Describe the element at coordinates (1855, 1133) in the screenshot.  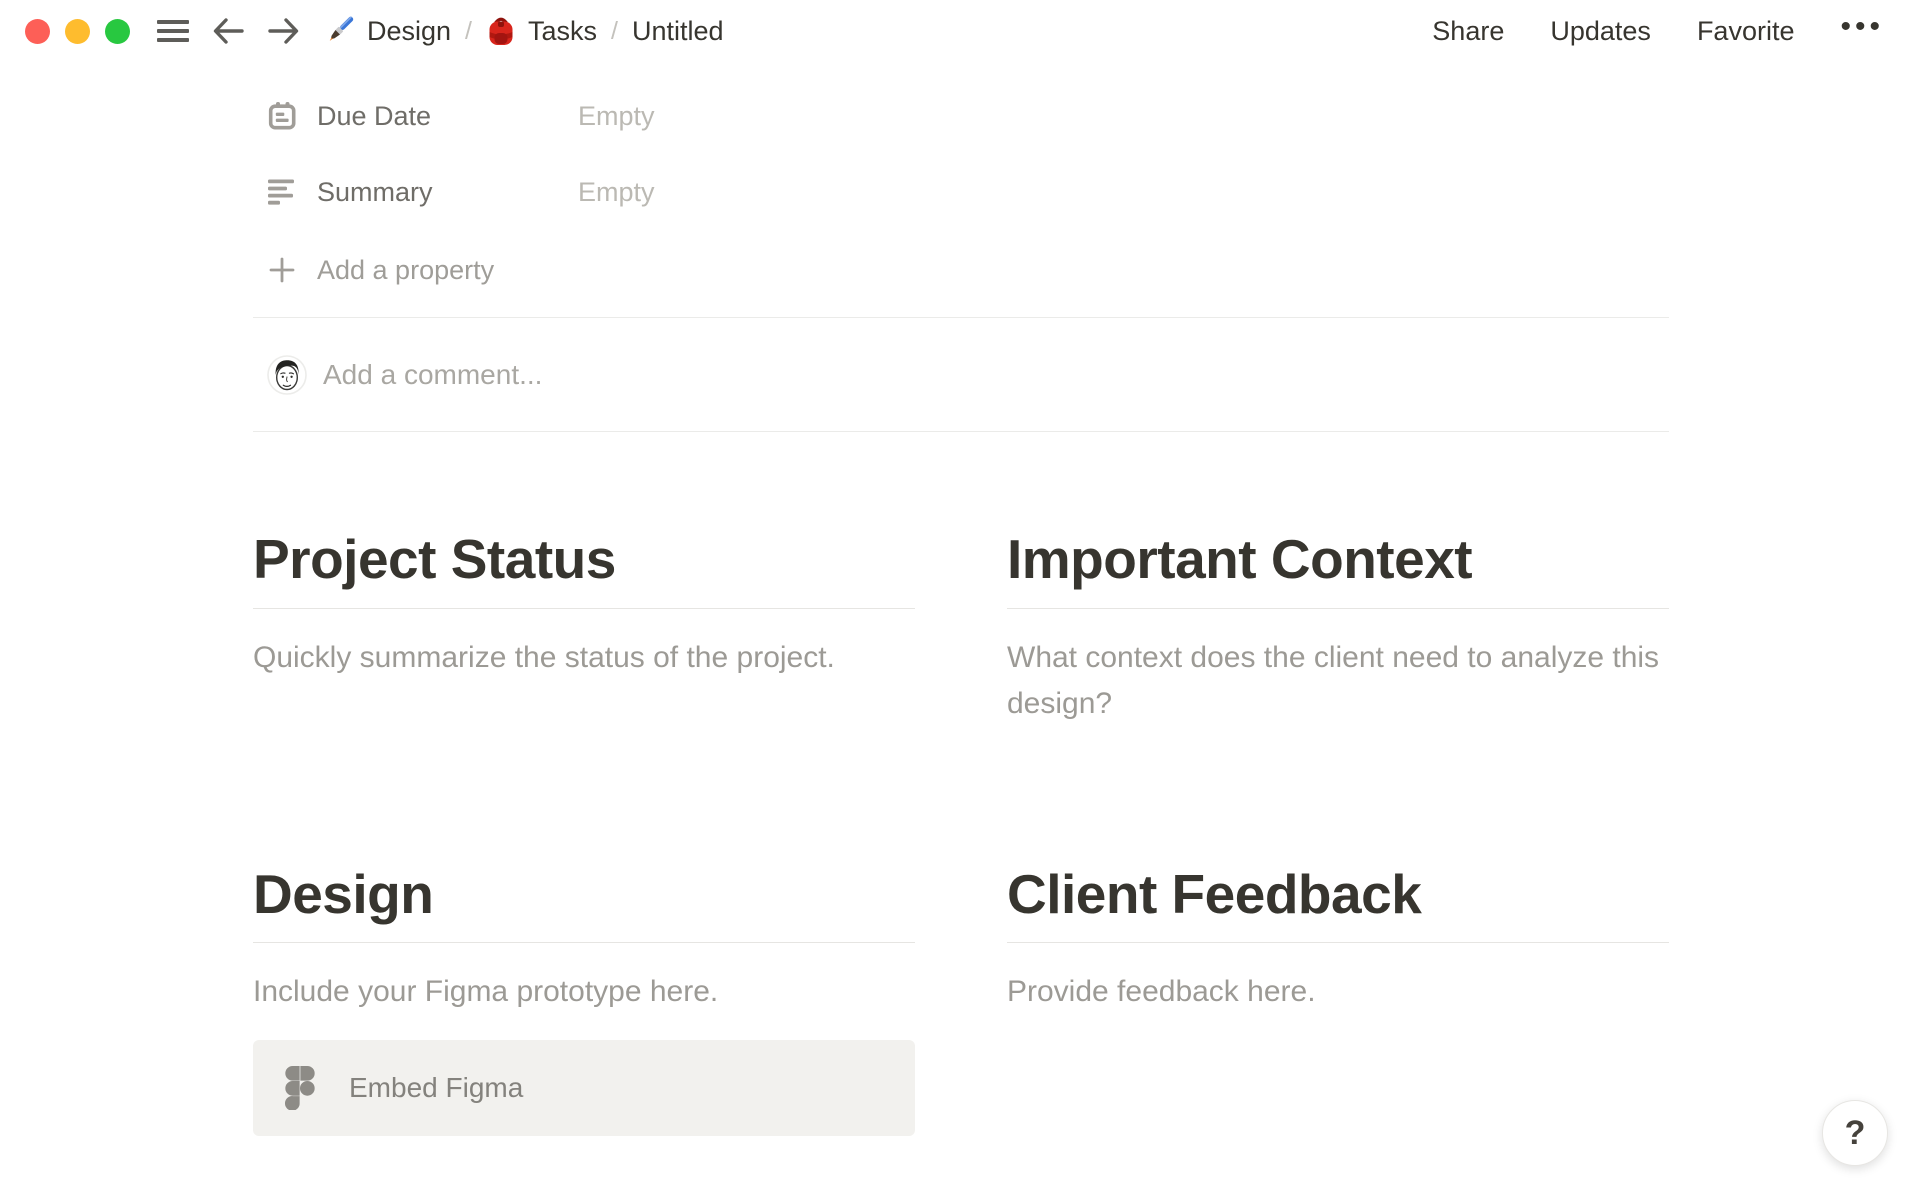
I see `help-button: ?` at that location.